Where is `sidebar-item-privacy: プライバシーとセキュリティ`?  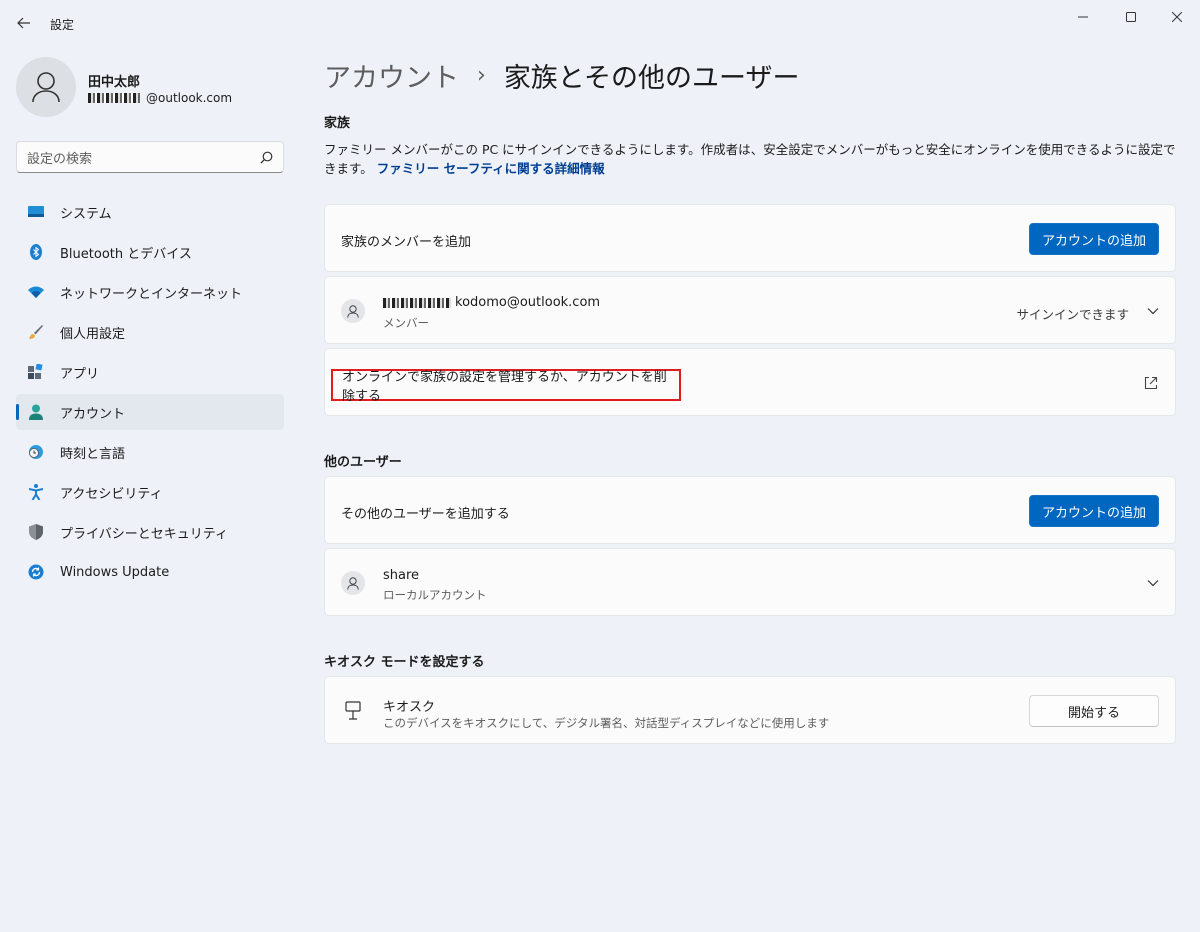
sidebar-item-privacy: プライバシーとセキュリティ is located at coordinates (150, 532).